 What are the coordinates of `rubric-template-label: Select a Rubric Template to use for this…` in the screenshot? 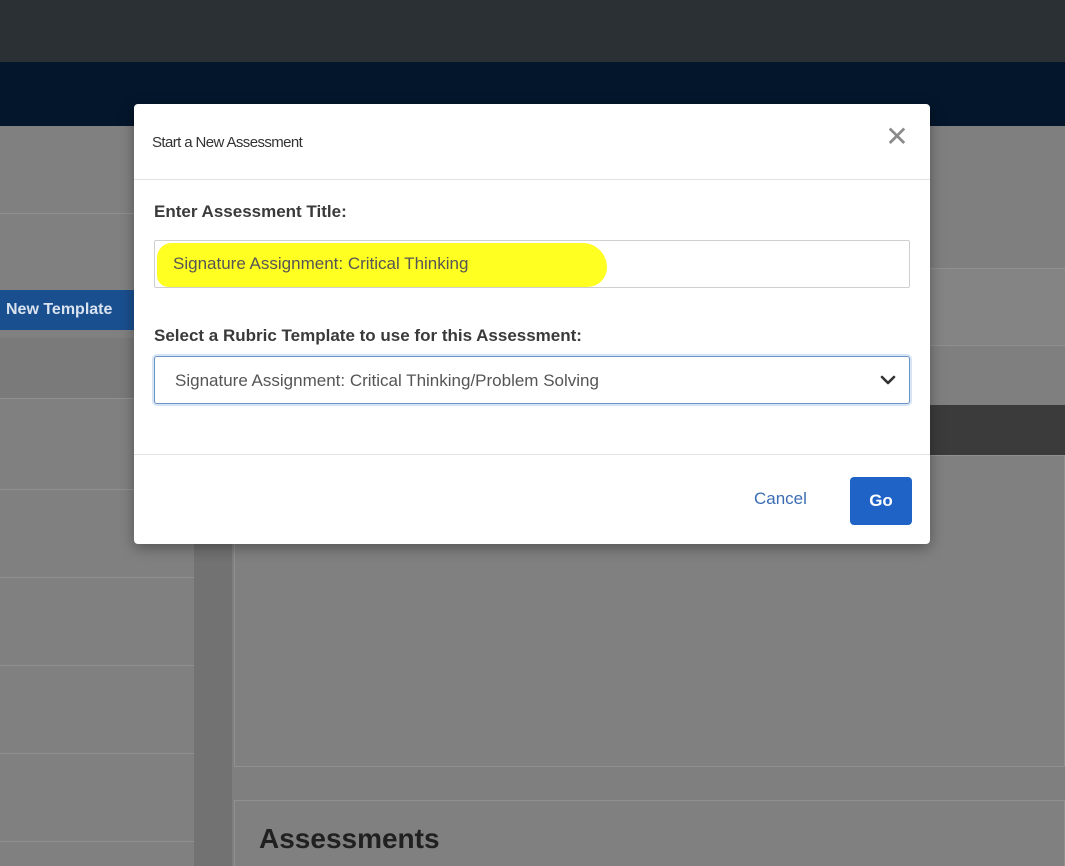 It's located at (368, 335).